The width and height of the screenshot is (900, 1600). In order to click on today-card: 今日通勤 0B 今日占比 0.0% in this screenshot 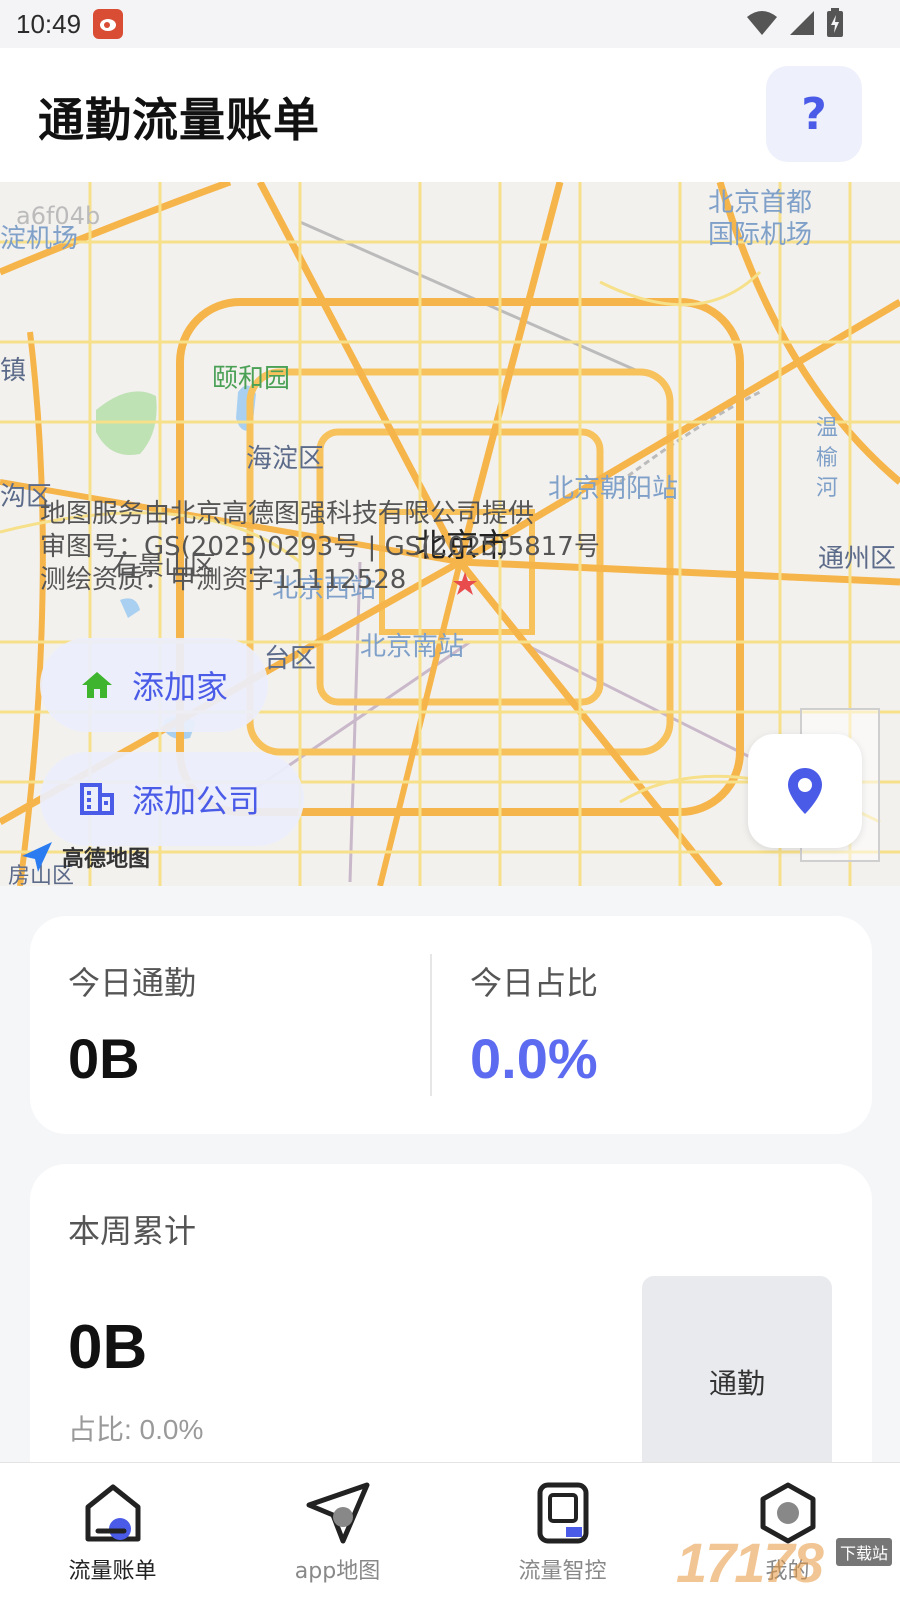, I will do `click(451, 1025)`.